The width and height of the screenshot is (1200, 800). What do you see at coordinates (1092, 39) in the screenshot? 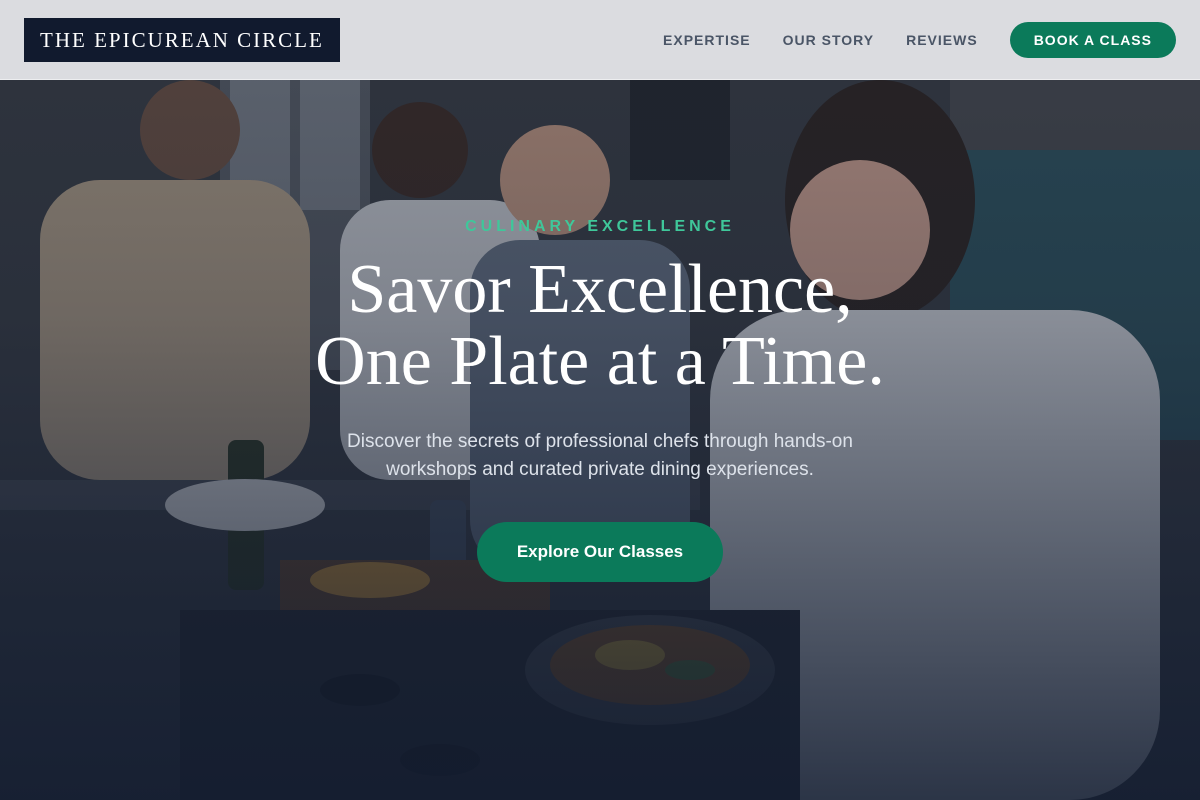
I see `book-class-button: BOOK A CLASS` at bounding box center [1092, 39].